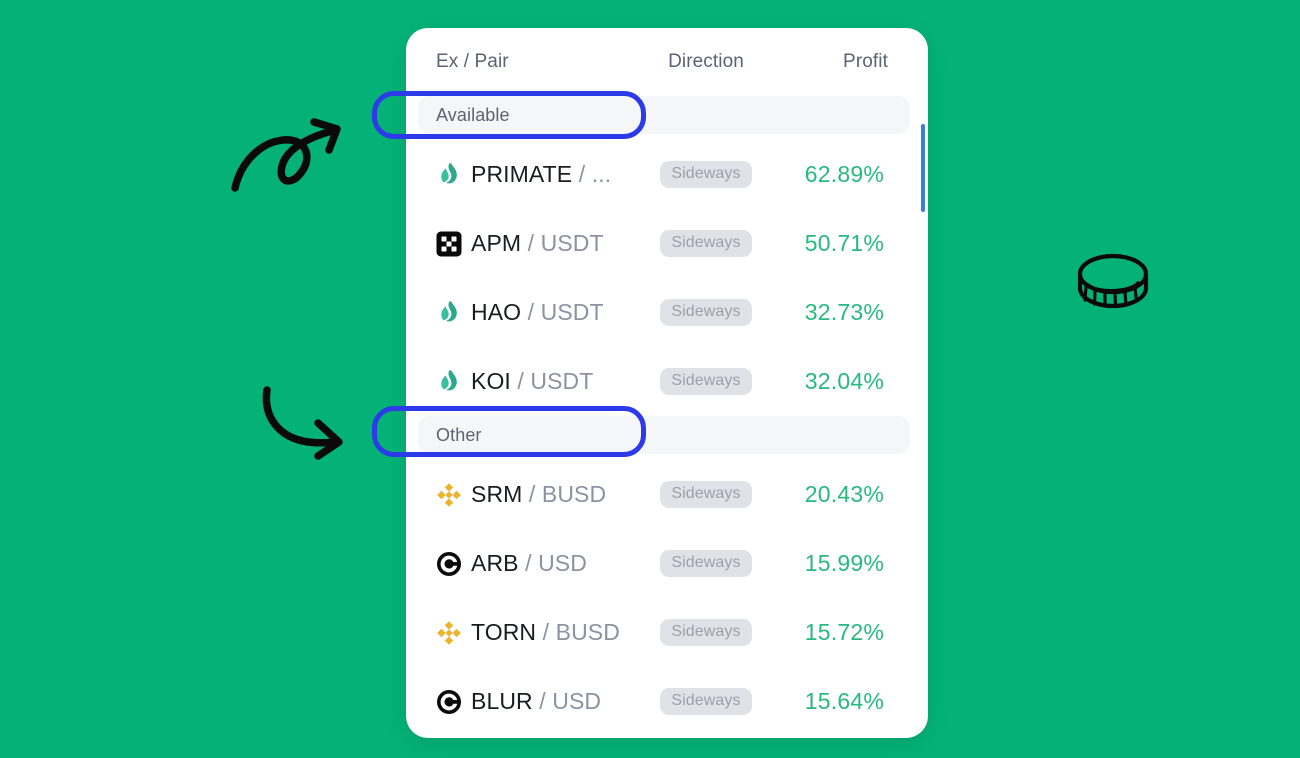 This screenshot has height=758, width=1300. I want to click on cell-pair: APM / USDT, so click(532, 243).